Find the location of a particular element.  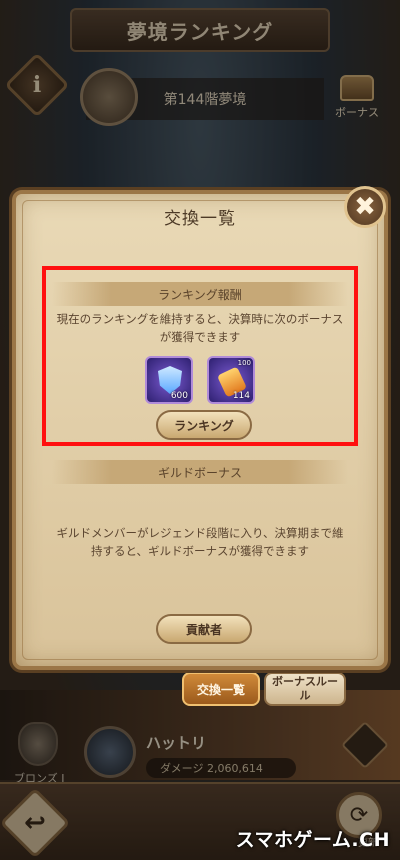

close-icon: ✖ is located at coordinates (365, 207).